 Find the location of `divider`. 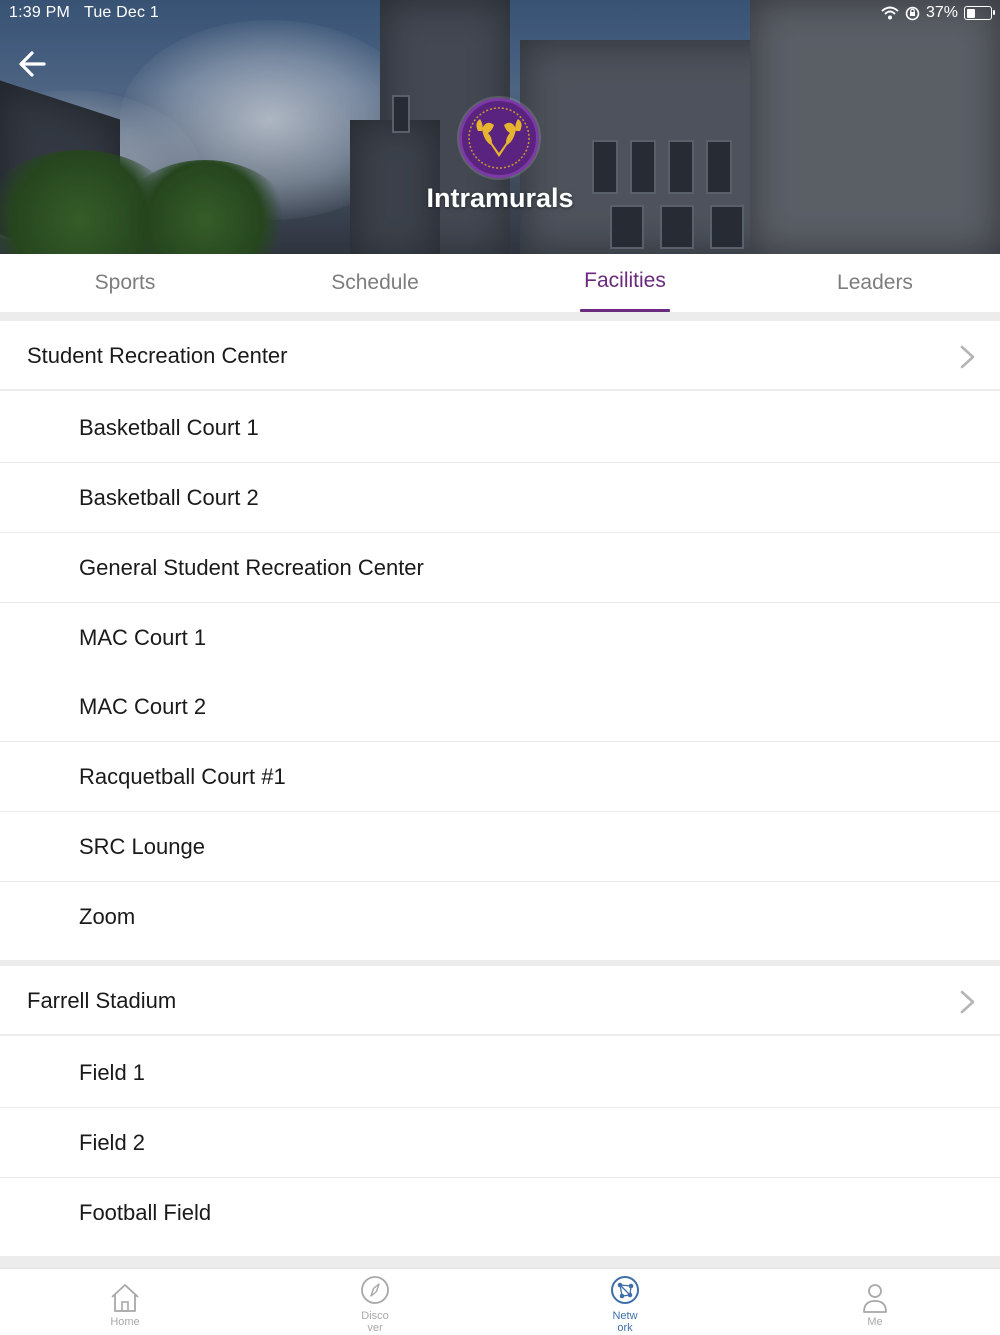

divider is located at coordinates (500, 316).